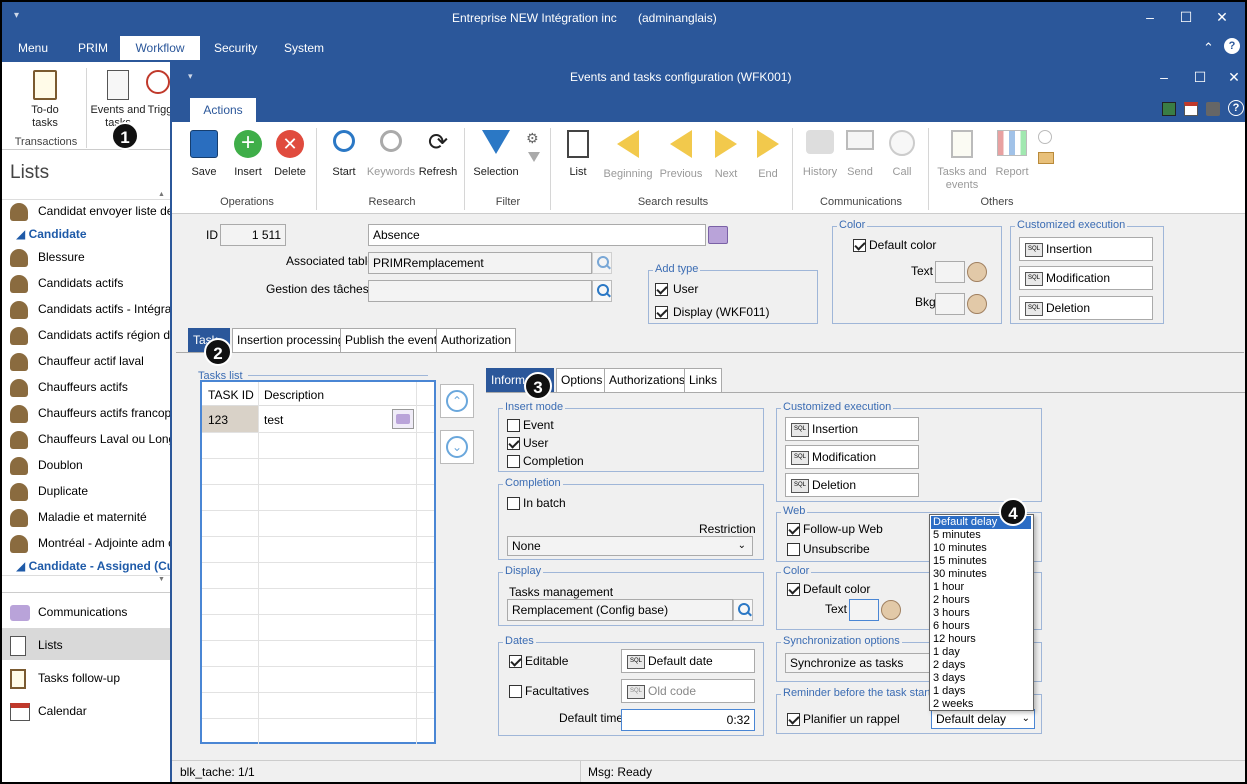 This screenshot has height=784, width=1247. What do you see at coordinates (981, 600) in the screenshot?
I see `dropdown-option: 2 hours` at bounding box center [981, 600].